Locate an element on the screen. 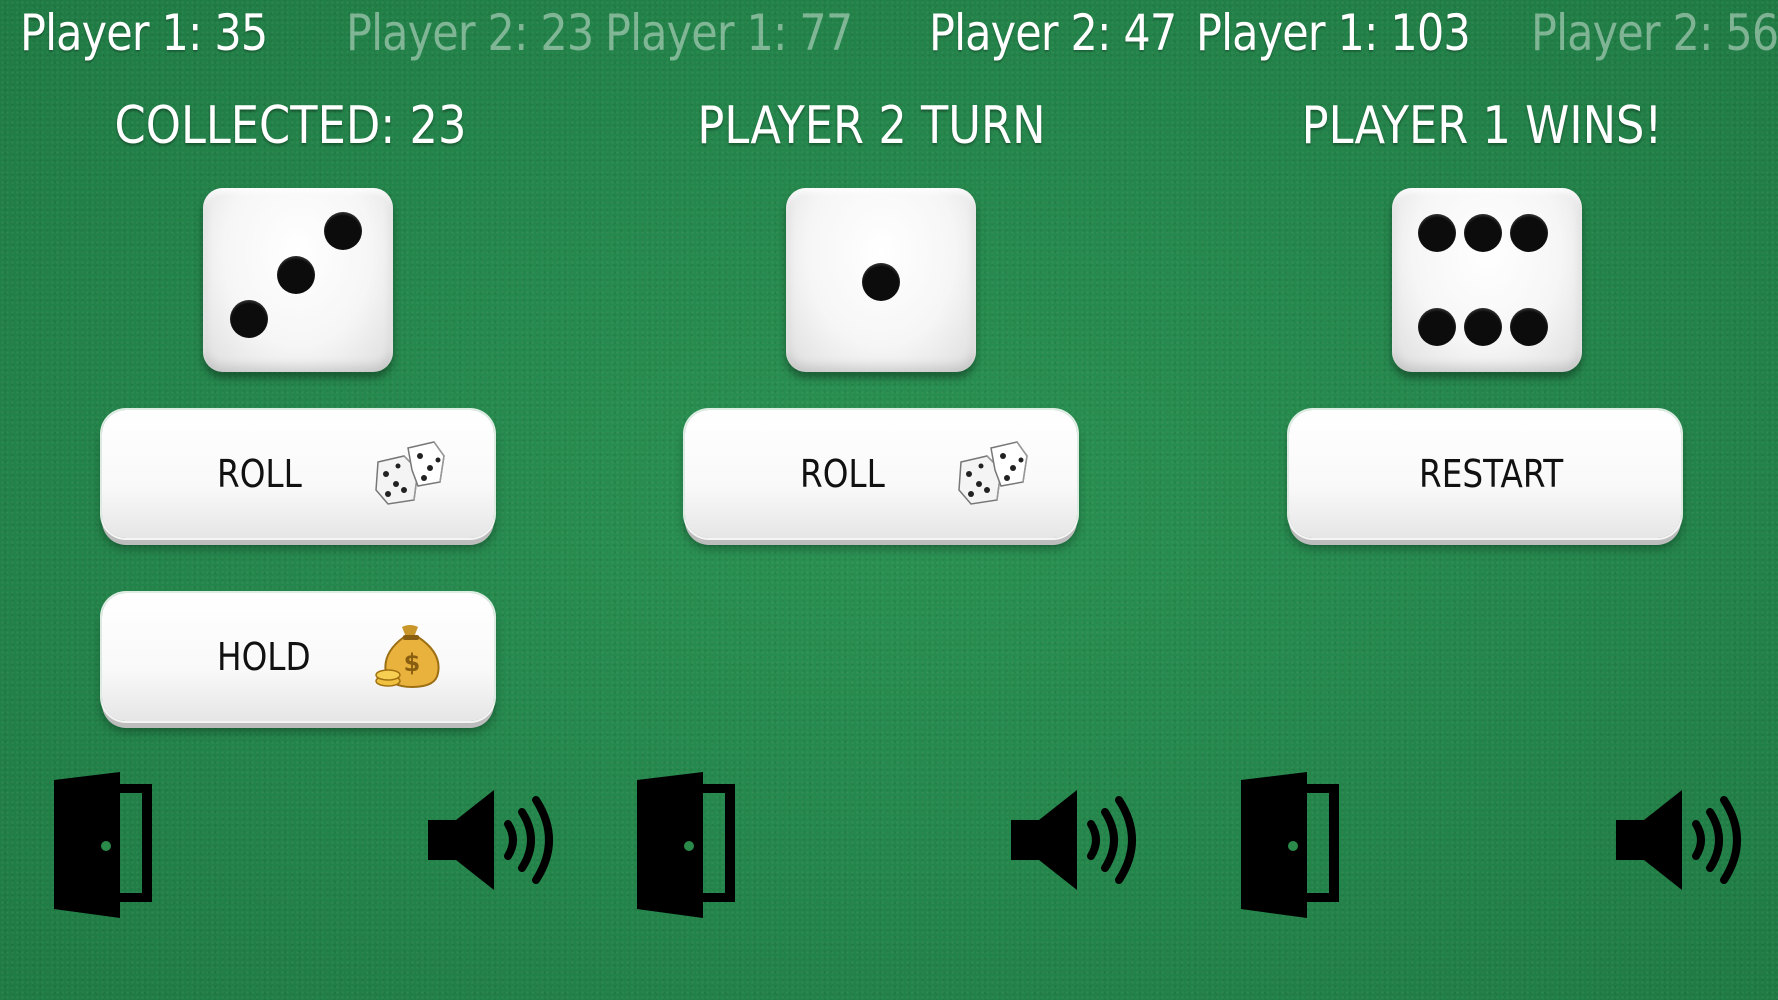 The height and width of the screenshot is (1000, 1778). restart-button: RESTART is located at coordinates (1485, 474).